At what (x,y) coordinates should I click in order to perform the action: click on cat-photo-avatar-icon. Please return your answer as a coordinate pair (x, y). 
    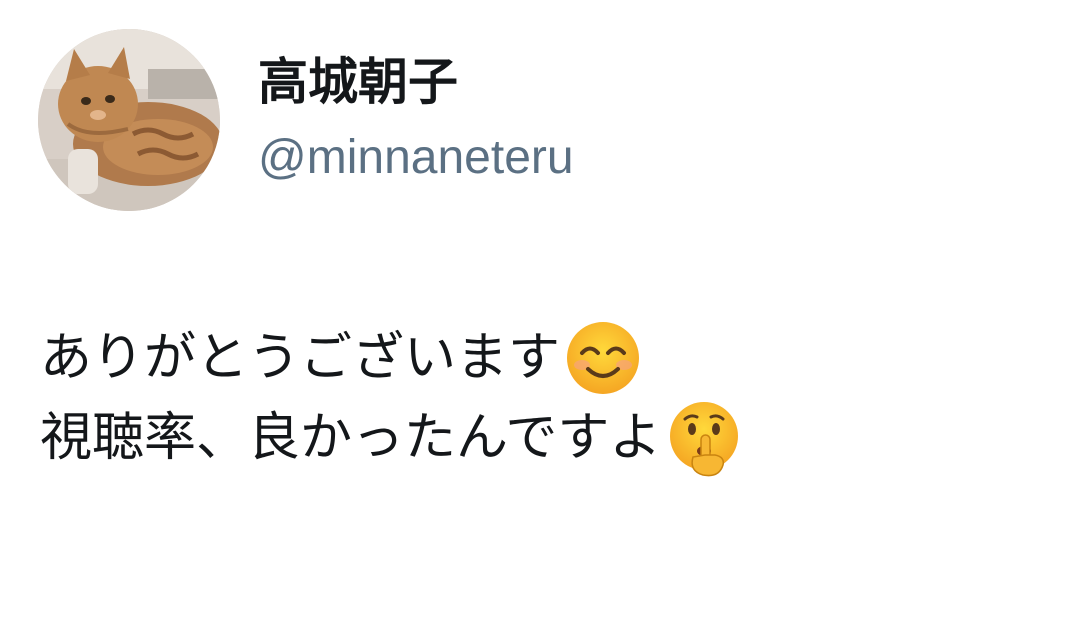
    Looking at the image, I should click on (129, 120).